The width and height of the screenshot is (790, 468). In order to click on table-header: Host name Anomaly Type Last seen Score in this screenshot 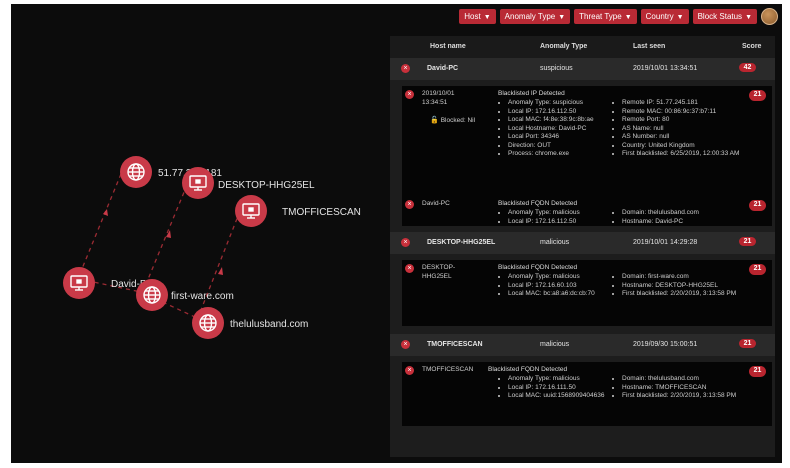, I will do `click(582, 47)`.